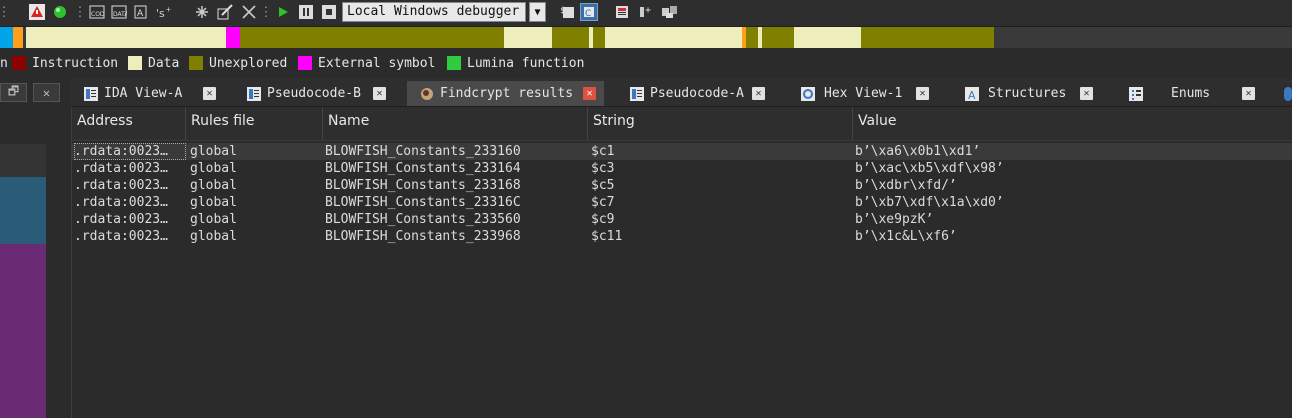  I want to click on pseudocode-icon, so click(636, 93).